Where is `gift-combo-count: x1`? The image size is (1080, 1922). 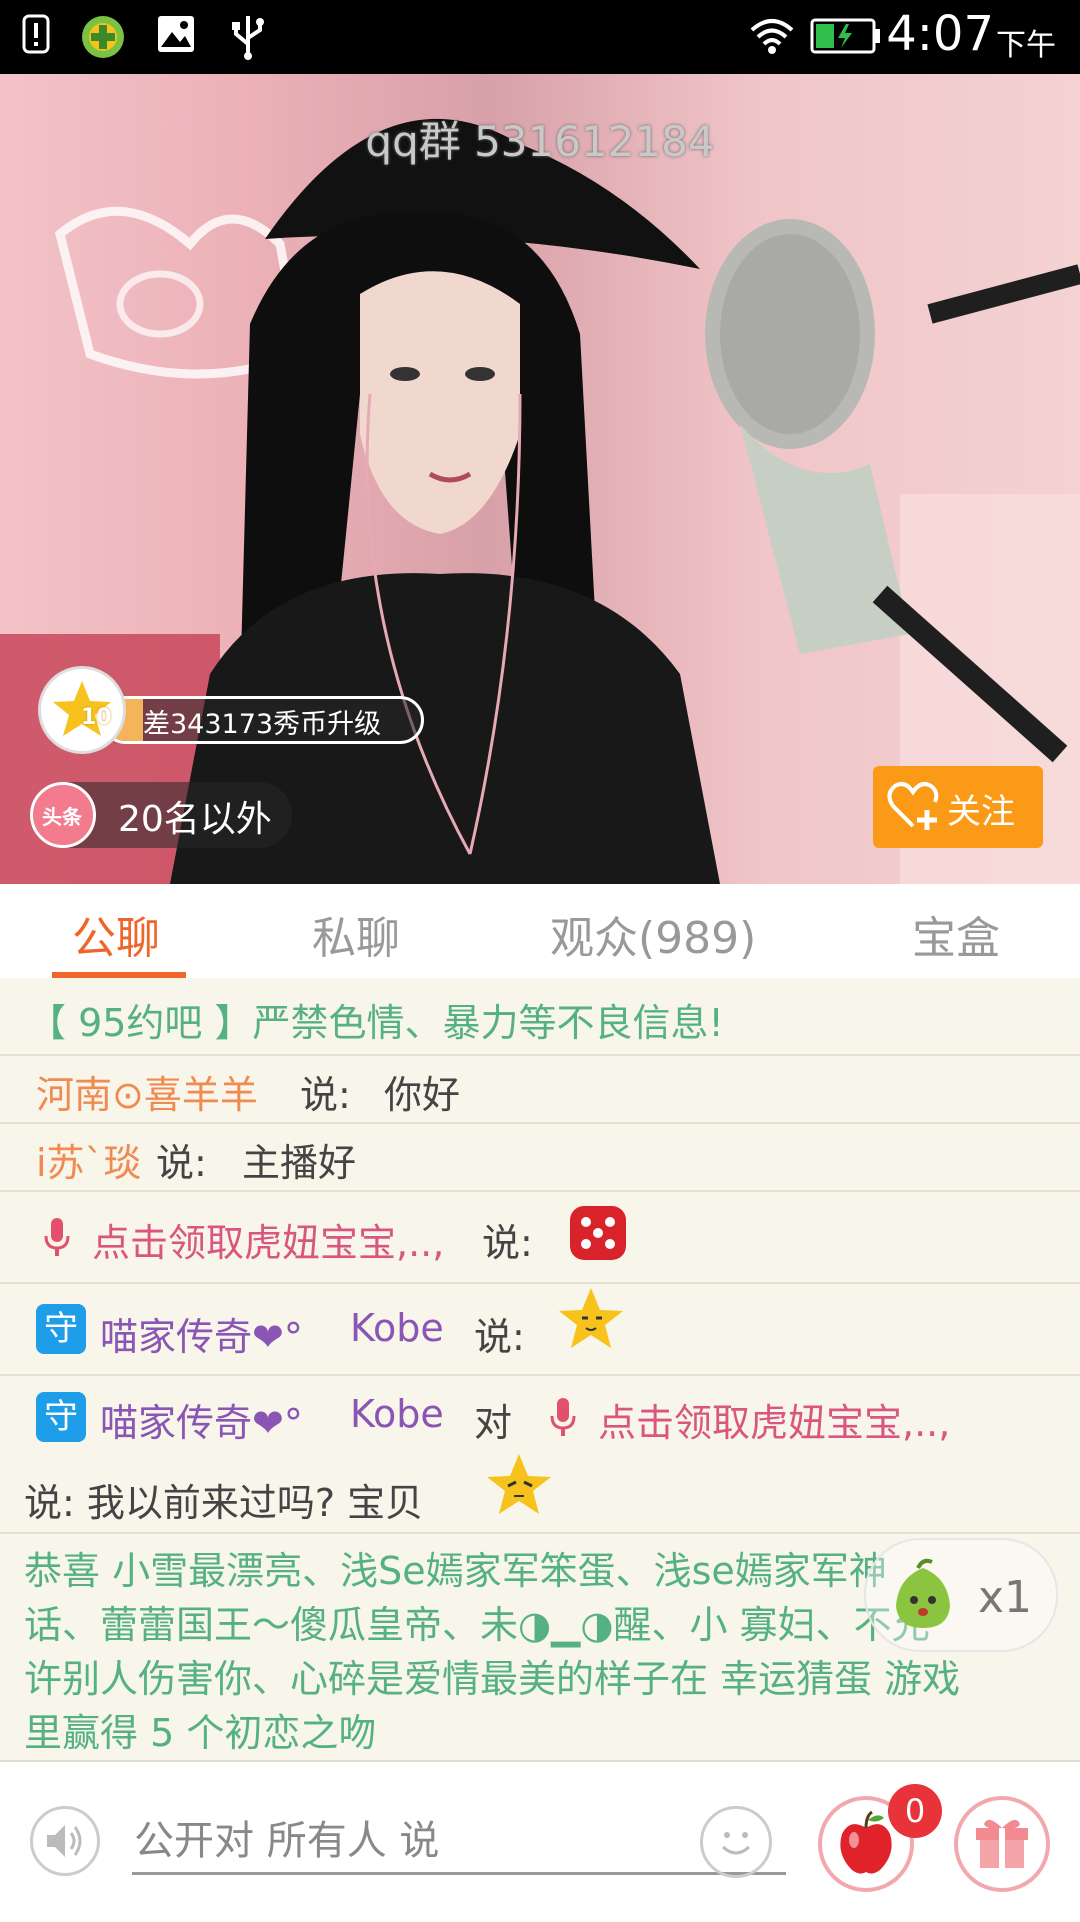 gift-combo-count: x1 is located at coordinates (1005, 1597).